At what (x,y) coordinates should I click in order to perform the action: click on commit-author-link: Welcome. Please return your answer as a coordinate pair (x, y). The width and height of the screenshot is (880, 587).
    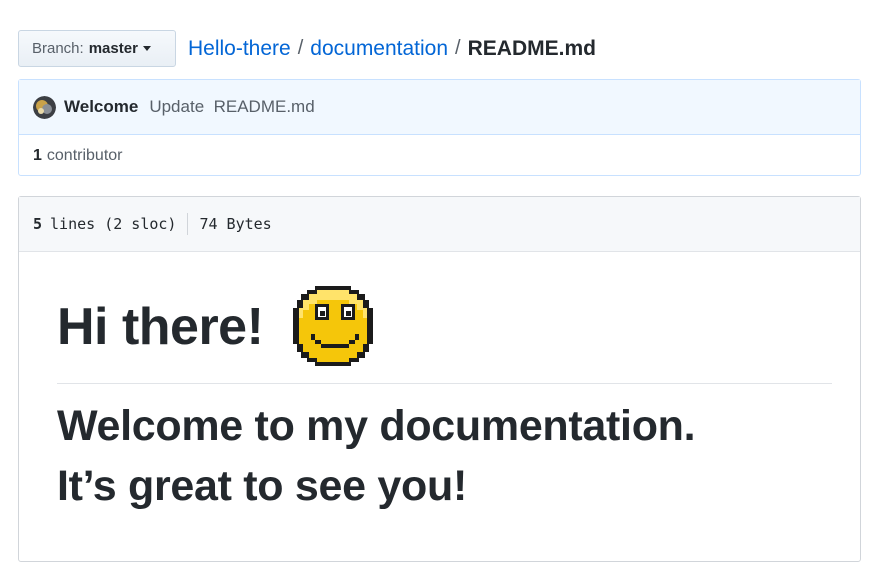
    Looking at the image, I should click on (101, 107).